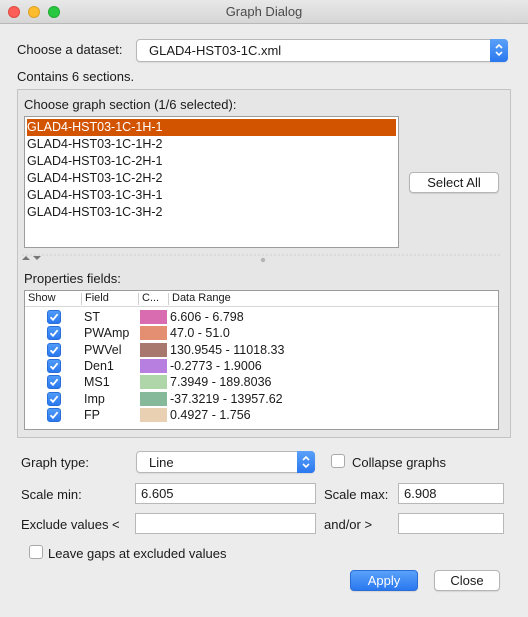  I want to click on collapse-graphs-checkbox, so click(338, 461).